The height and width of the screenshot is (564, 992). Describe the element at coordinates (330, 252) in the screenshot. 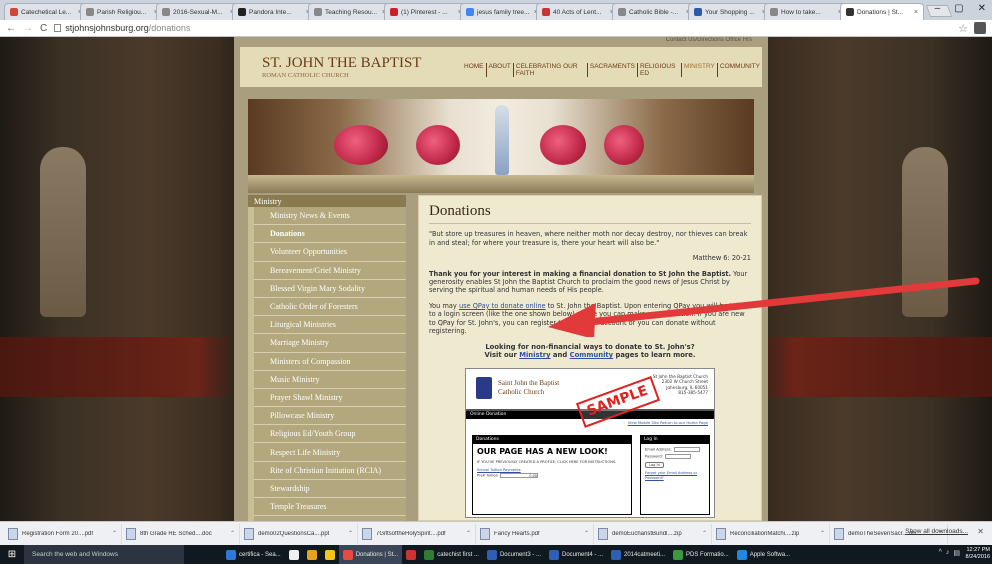

I see `sidebar-item: Volunteer Opportunities` at that location.